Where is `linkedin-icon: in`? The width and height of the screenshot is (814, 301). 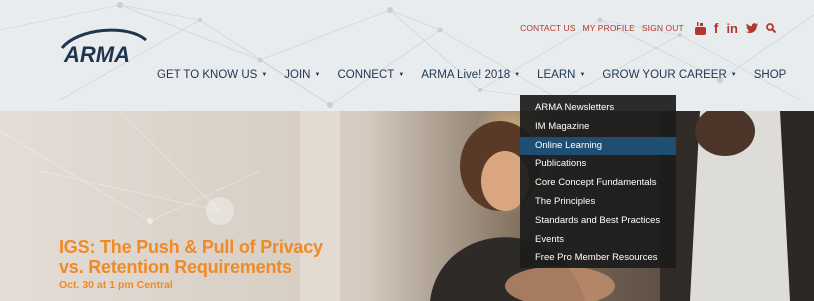 linkedin-icon: in is located at coordinates (732, 28).